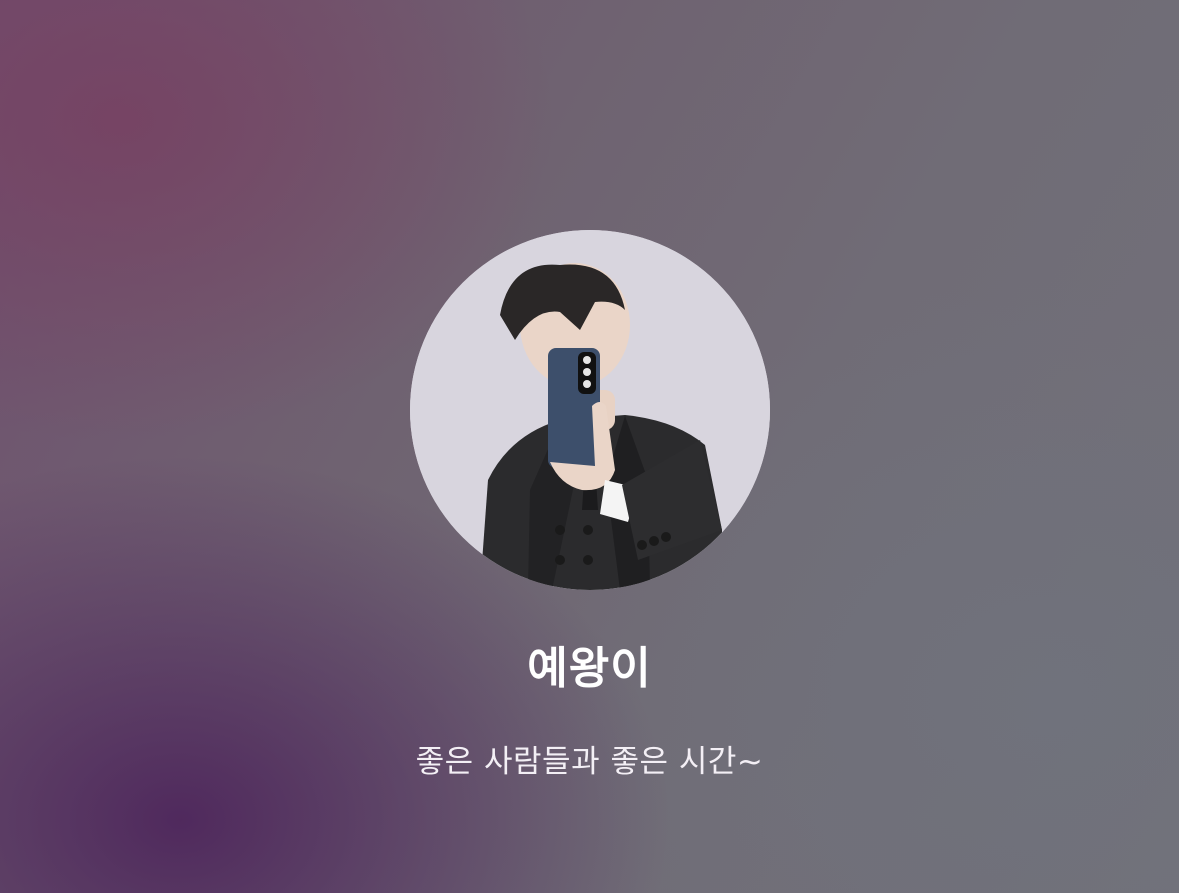  I want to click on avatar-photo-icon, so click(590, 410).